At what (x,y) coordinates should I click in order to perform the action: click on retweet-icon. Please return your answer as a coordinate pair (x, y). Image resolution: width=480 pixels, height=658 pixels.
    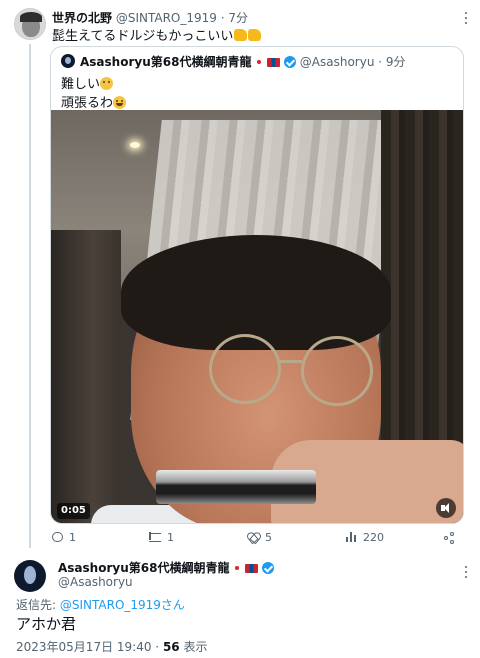
    Looking at the image, I should click on (155, 536).